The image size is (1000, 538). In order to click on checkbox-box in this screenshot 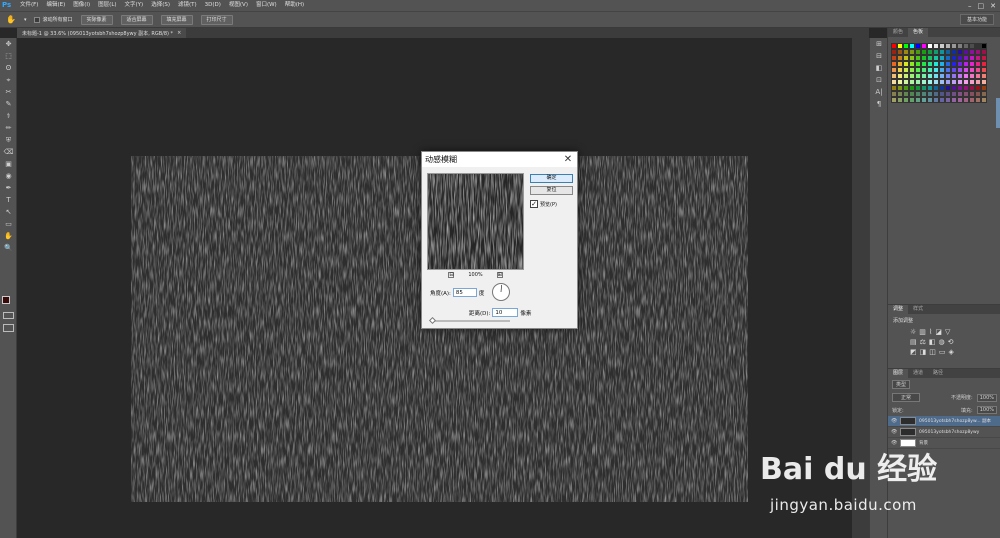, I will do `click(37, 19)`.